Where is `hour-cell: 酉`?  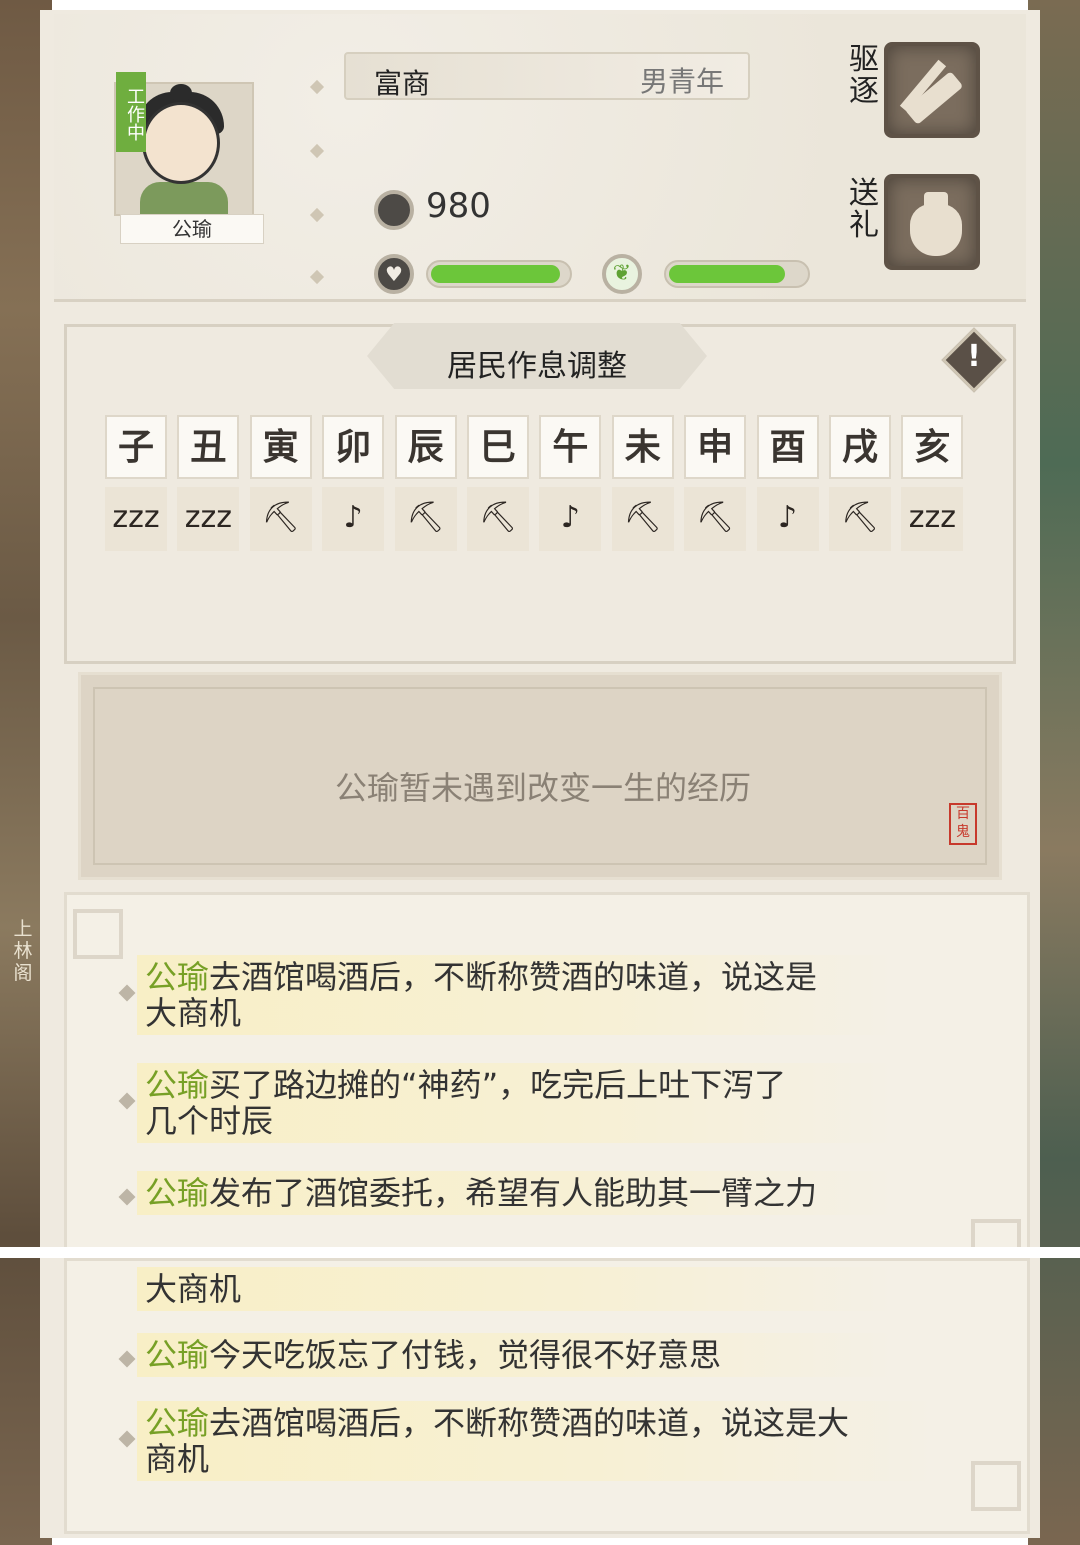 hour-cell: 酉 is located at coordinates (787, 447).